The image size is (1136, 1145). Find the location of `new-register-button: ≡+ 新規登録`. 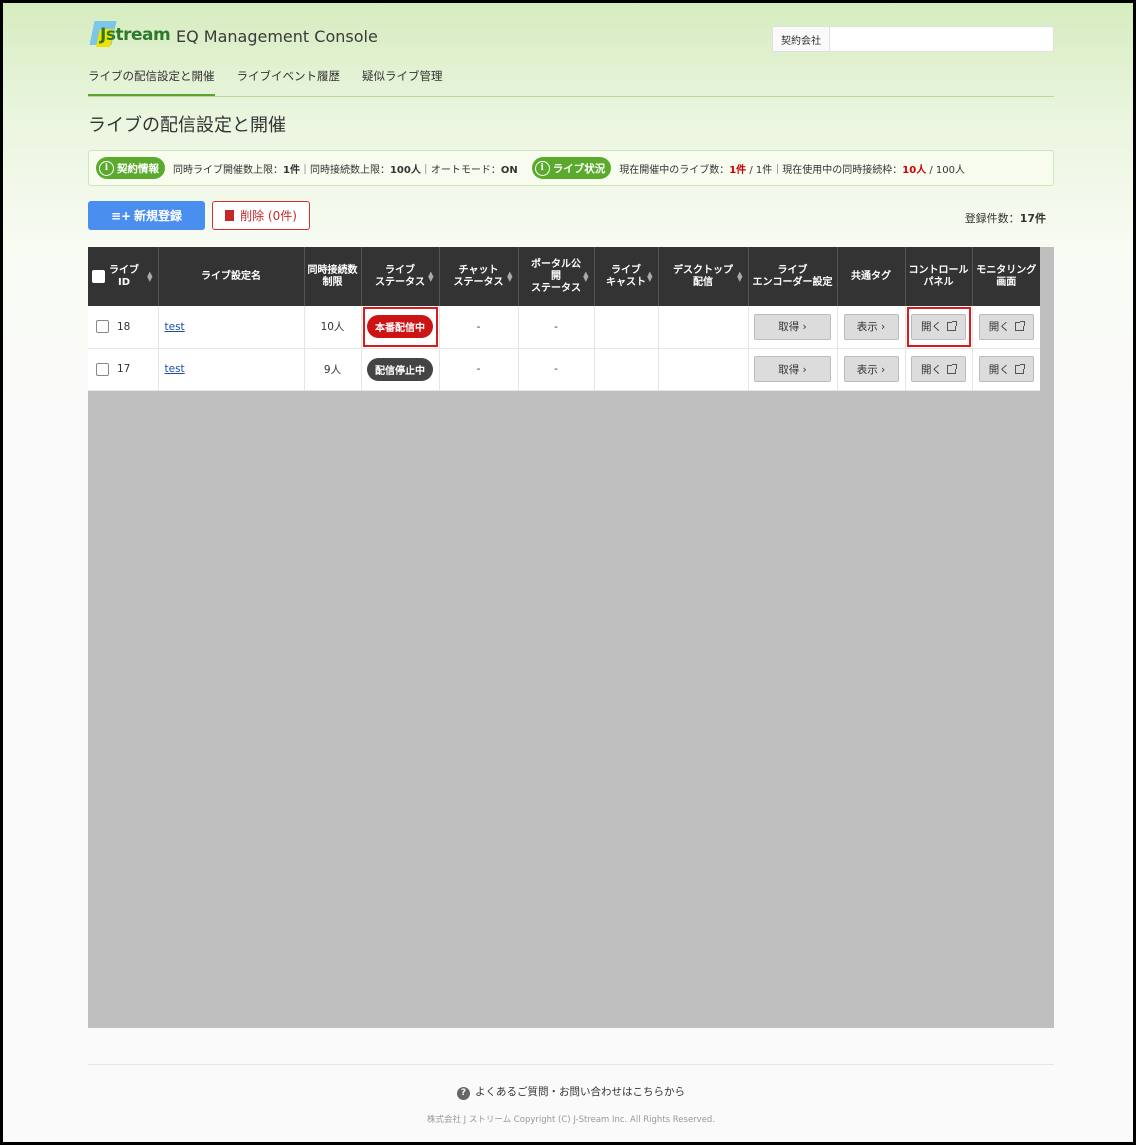

new-register-button: ≡+ 新規登録 is located at coordinates (146, 215).